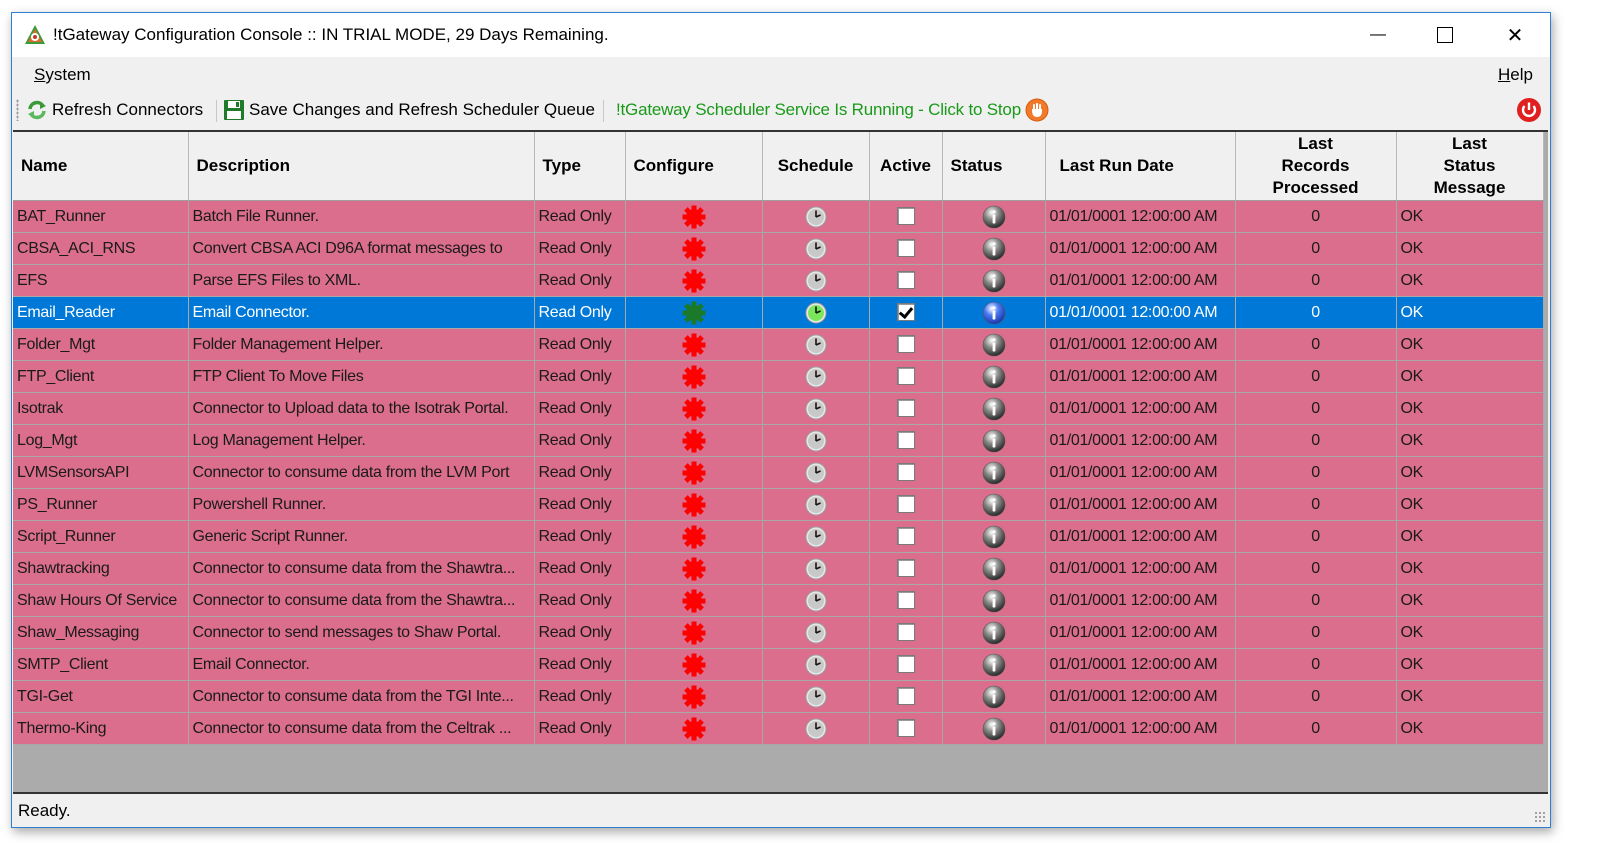 This screenshot has width=1606, height=864. Describe the element at coordinates (1378, 35) in the screenshot. I see `minimize-button: —` at that location.